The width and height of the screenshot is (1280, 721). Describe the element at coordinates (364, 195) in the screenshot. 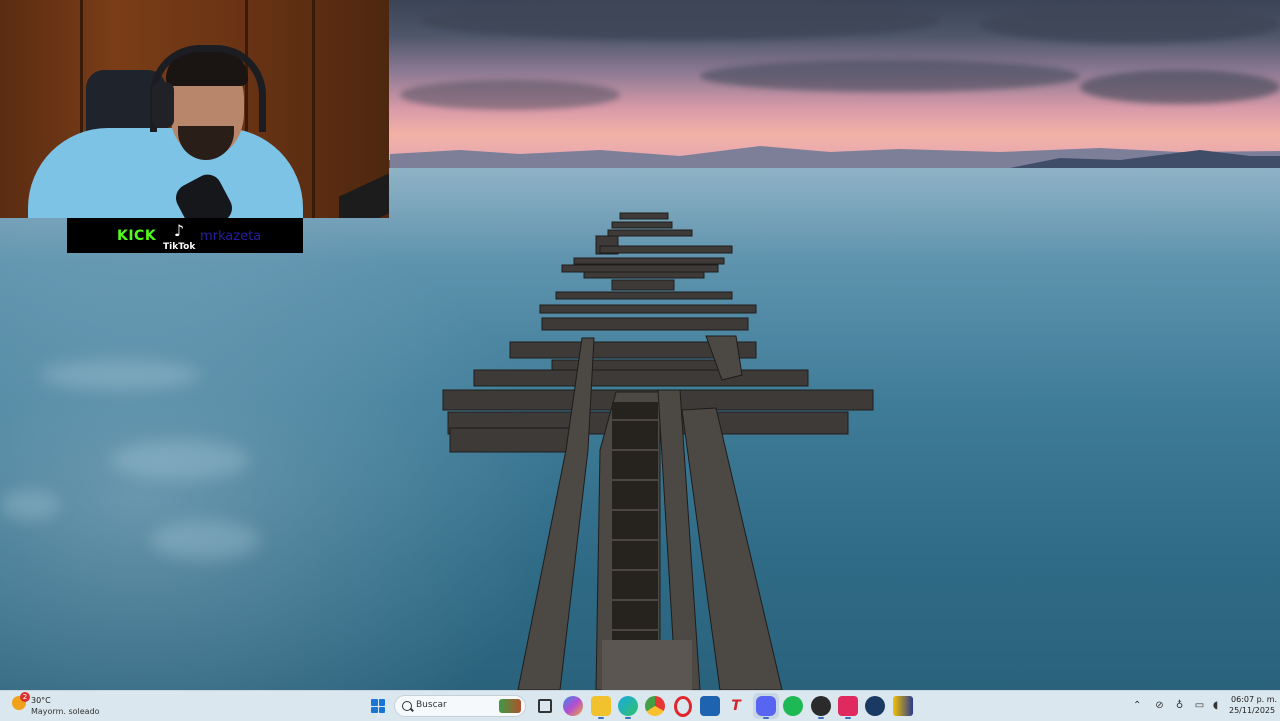

I see `mic-arm` at that location.